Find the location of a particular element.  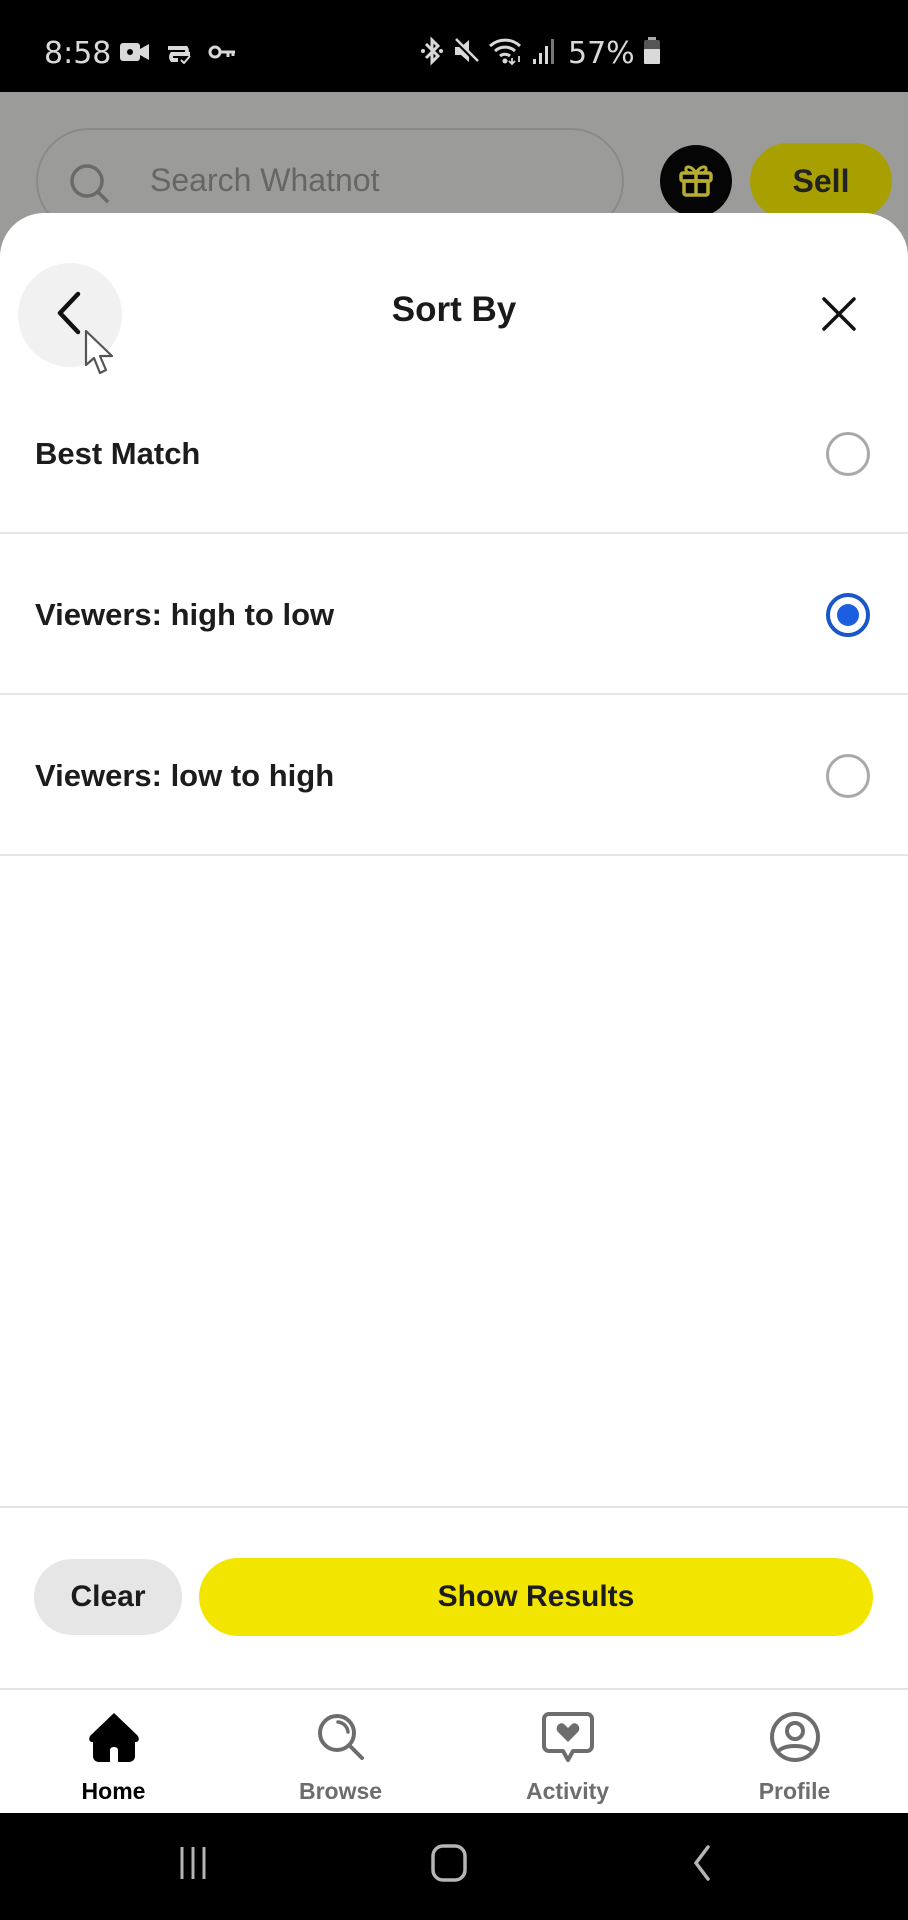

tab-browse: Browse is located at coordinates (340, 1752).